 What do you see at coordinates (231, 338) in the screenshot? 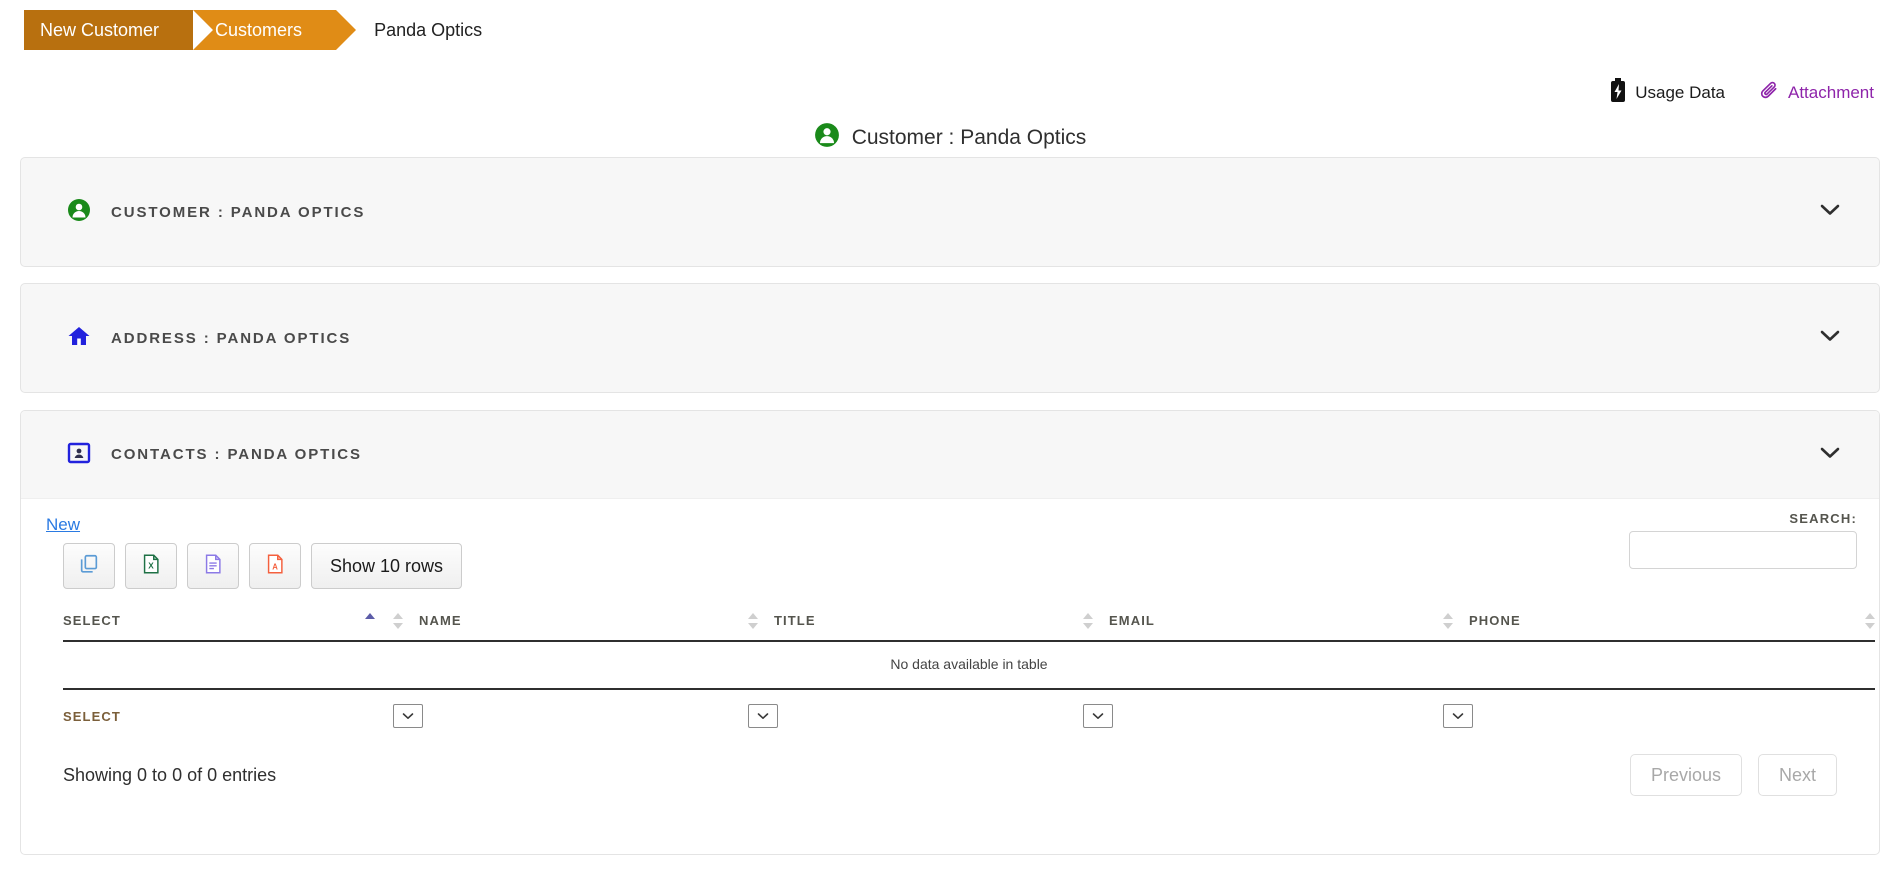
I see `accordion-label: ADDRESS : PANDA OPTICS` at bounding box center [231, 338].